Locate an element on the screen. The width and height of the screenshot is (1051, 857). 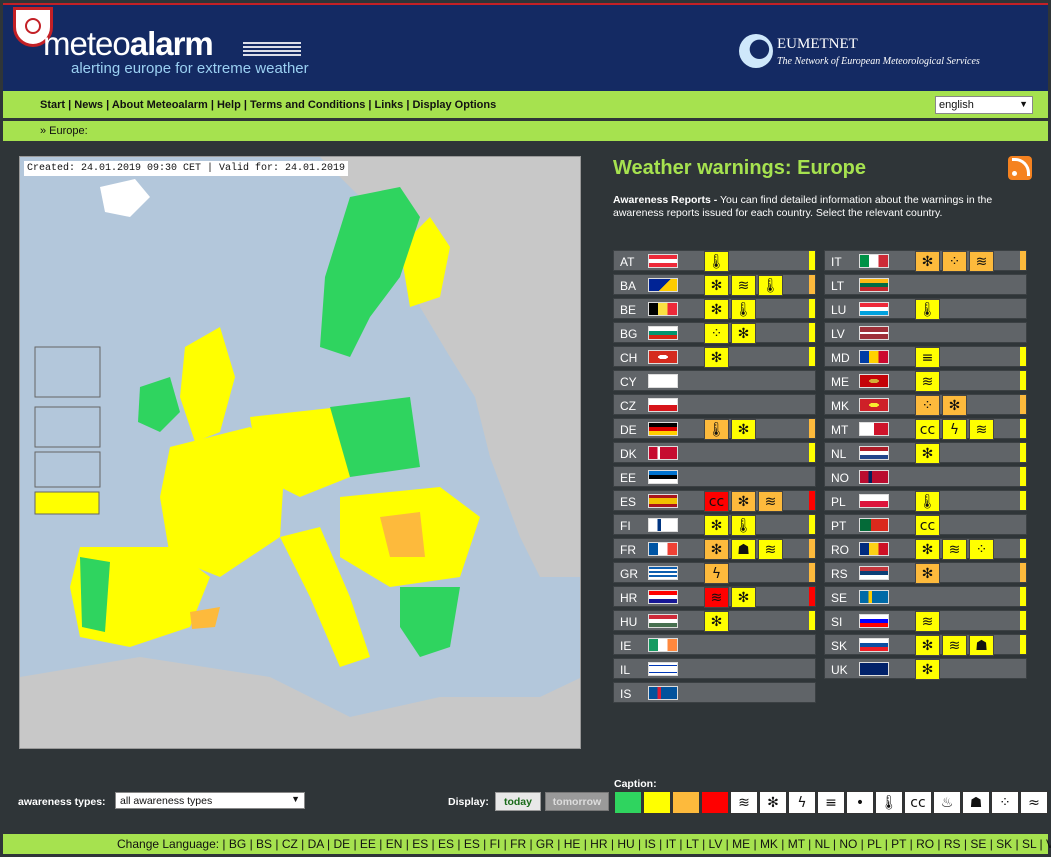
country-row-bg: BG ⁘ ✻ is located at coordinates (714, 333).